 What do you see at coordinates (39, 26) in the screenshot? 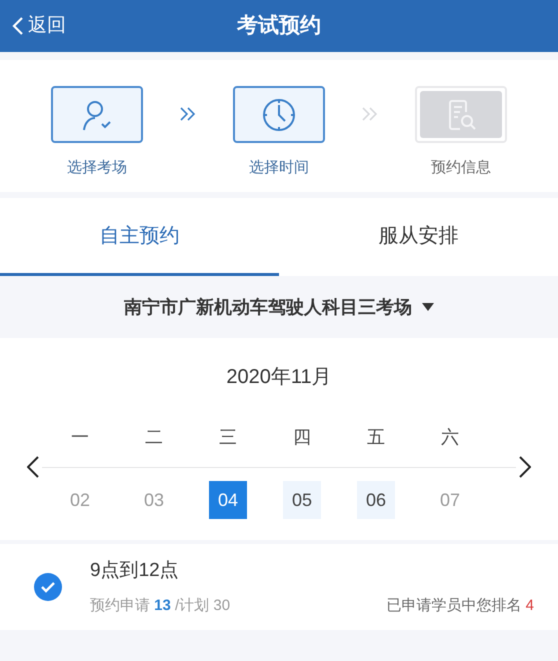
I see `back-button: 返回` at bounding box center [39, 26].